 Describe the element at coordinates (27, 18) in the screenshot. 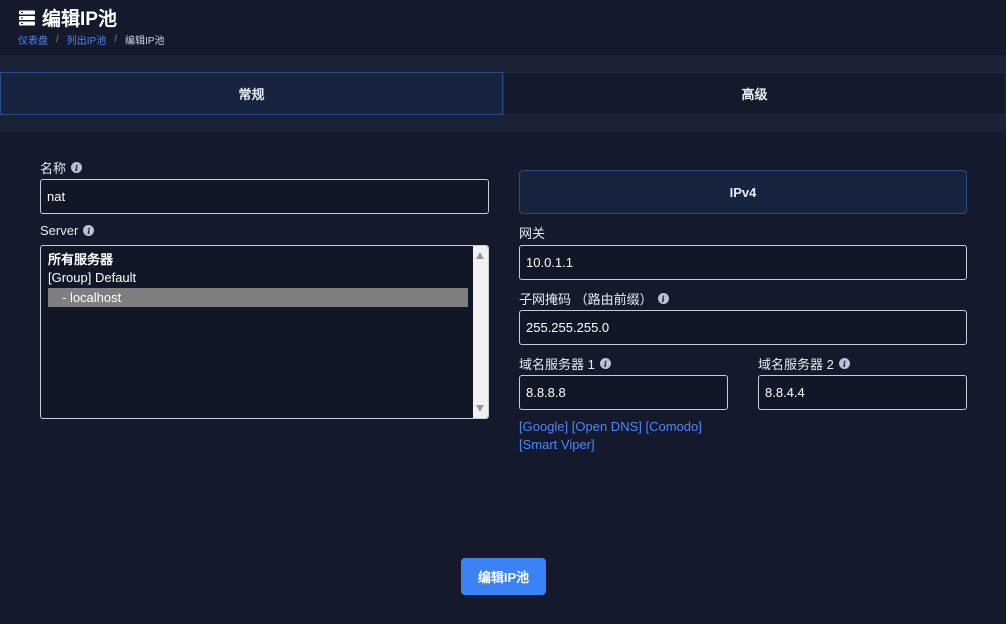

I see `server-stack-icon` at that location.